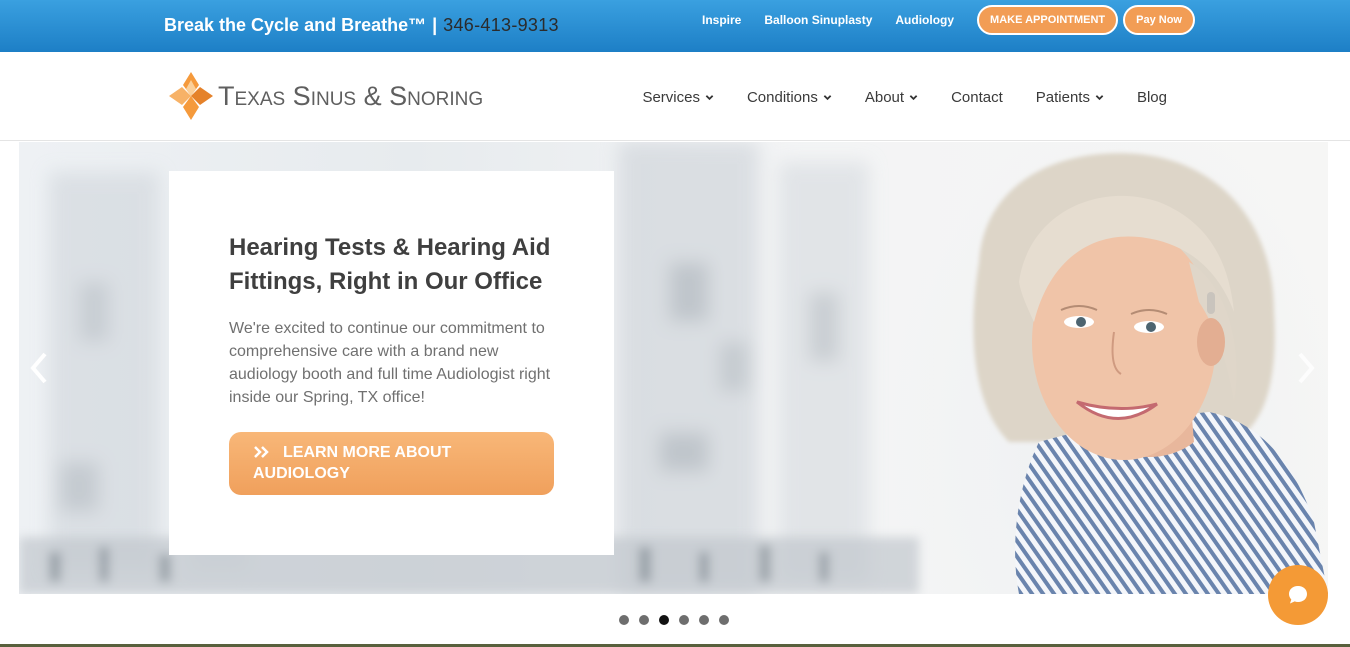 The height and width of the screenshot is (647, 1350). I want to click on make-appointment-button: MAKE APPOINTMENT, so click(1048, 20).